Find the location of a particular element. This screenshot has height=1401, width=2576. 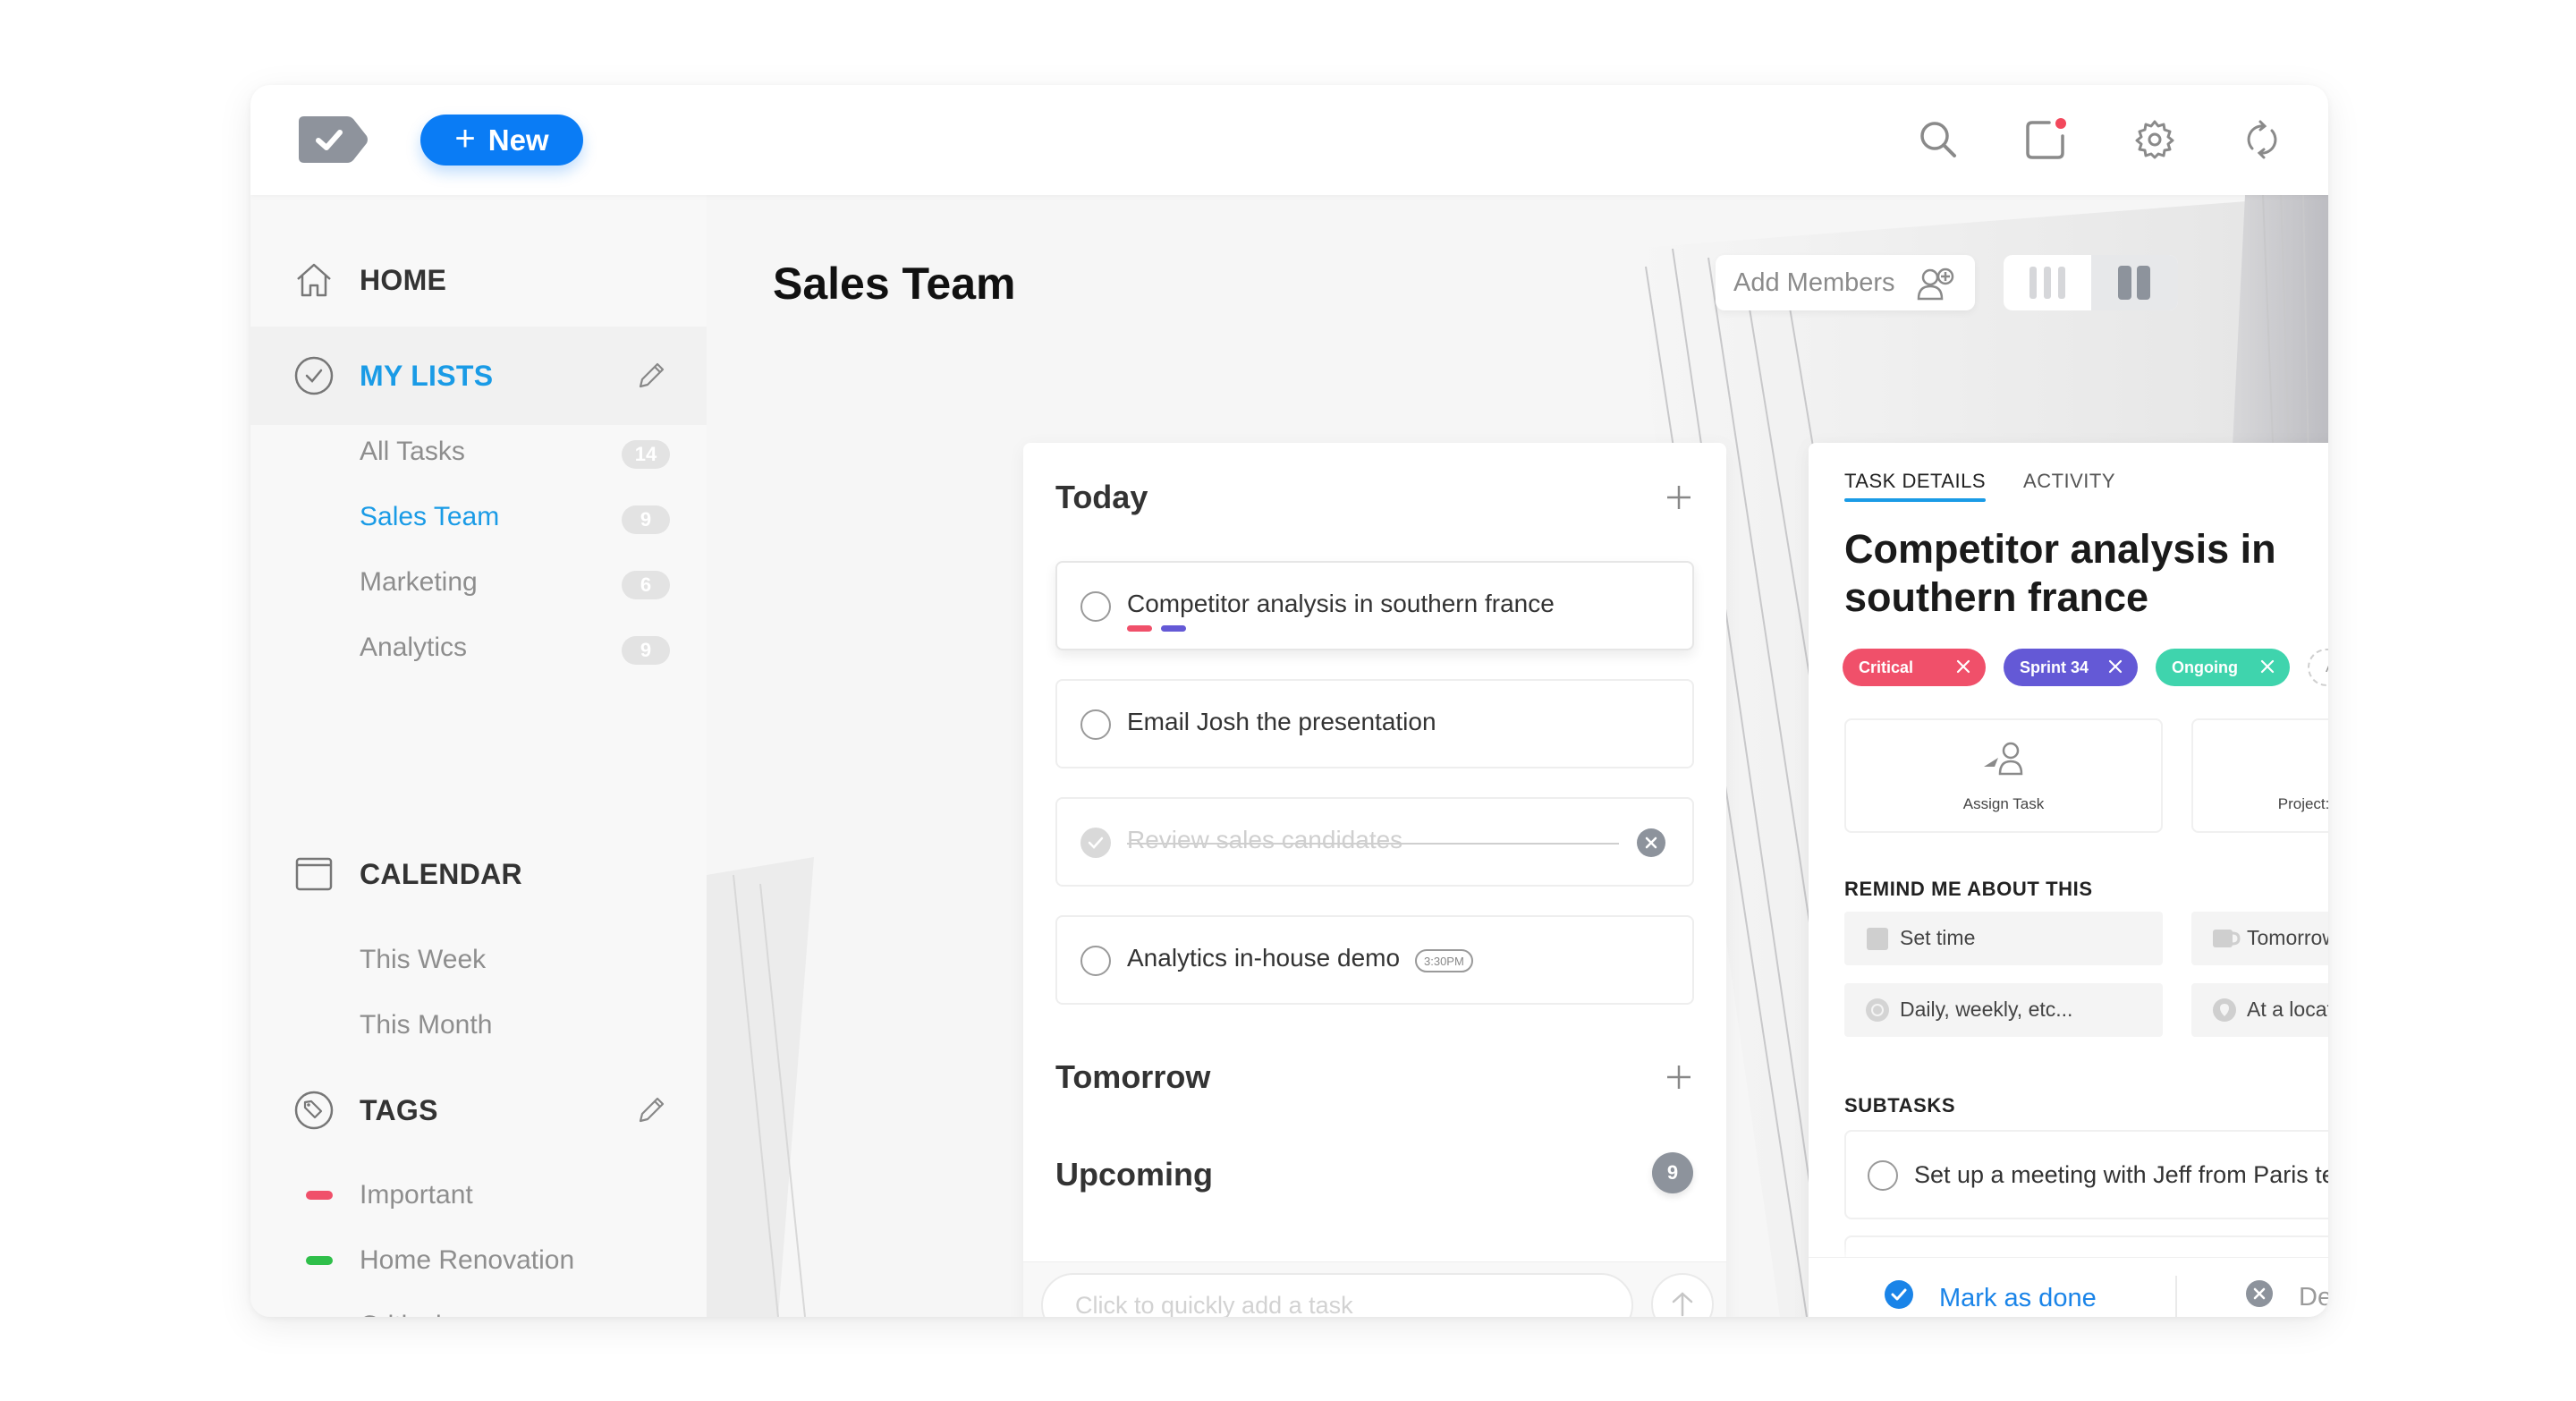

group-heading-today: Today is located at coordinates (1101, 497).